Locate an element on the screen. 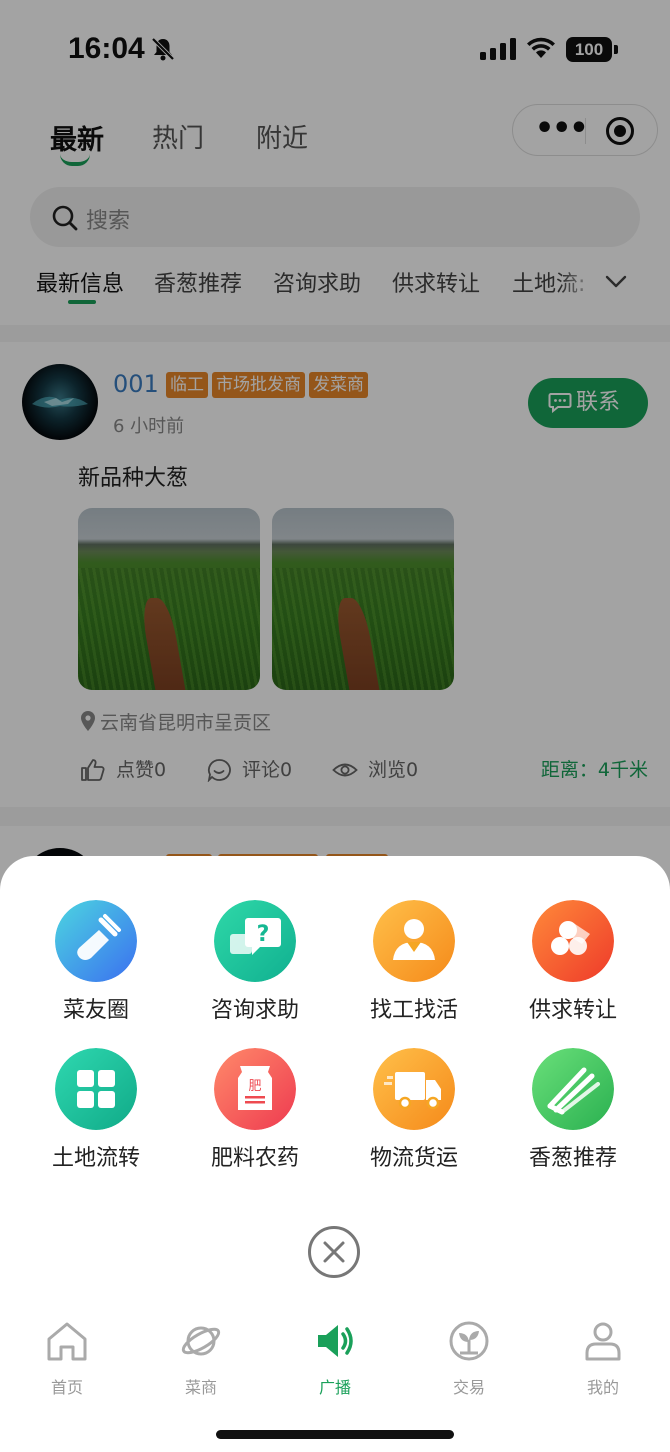  shovel-icon is located at coordinates (96, 941).